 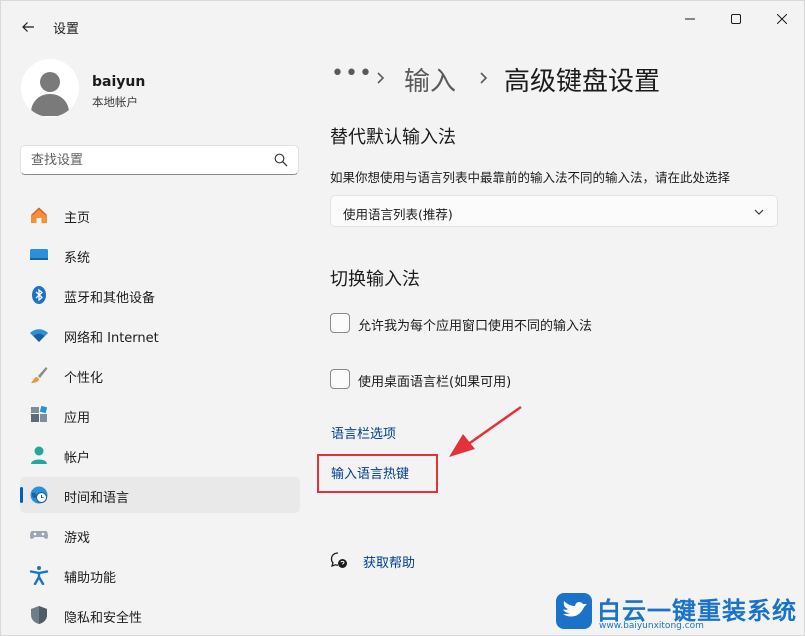 I want to click on sidebar-item-accessibility: 辅助功能, so click(x=160, y=575).